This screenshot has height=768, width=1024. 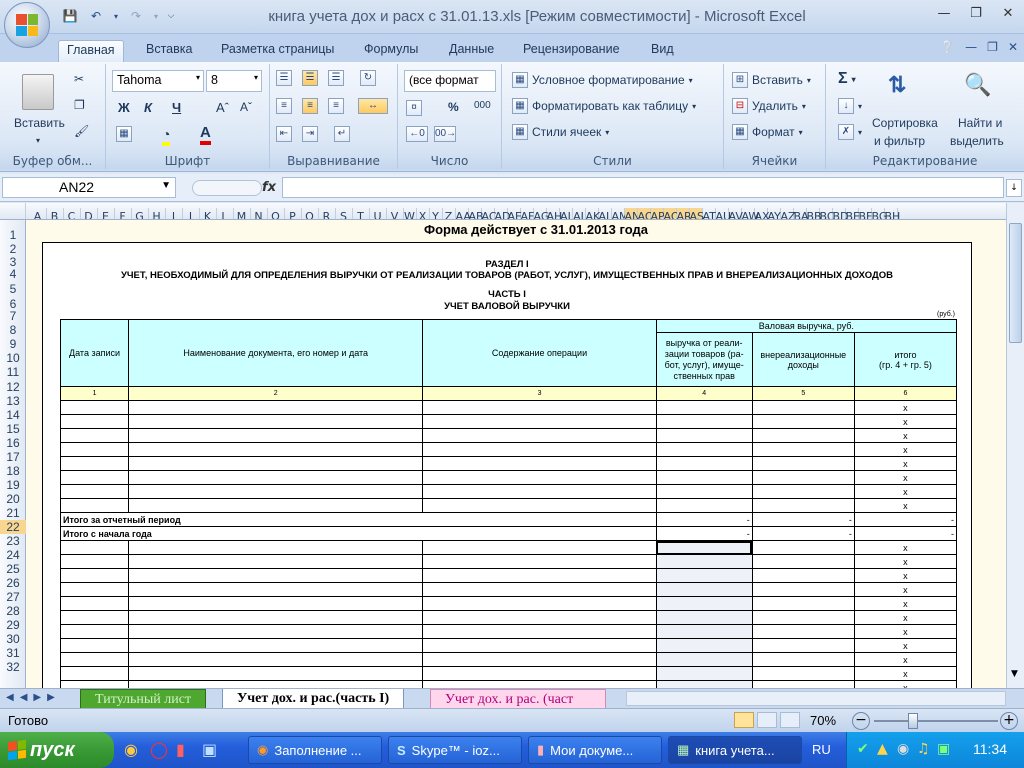 What do you see at coordinates (449, 213) in the screenshot?
I see `column-header: Z` at bounding box center [449, 213].